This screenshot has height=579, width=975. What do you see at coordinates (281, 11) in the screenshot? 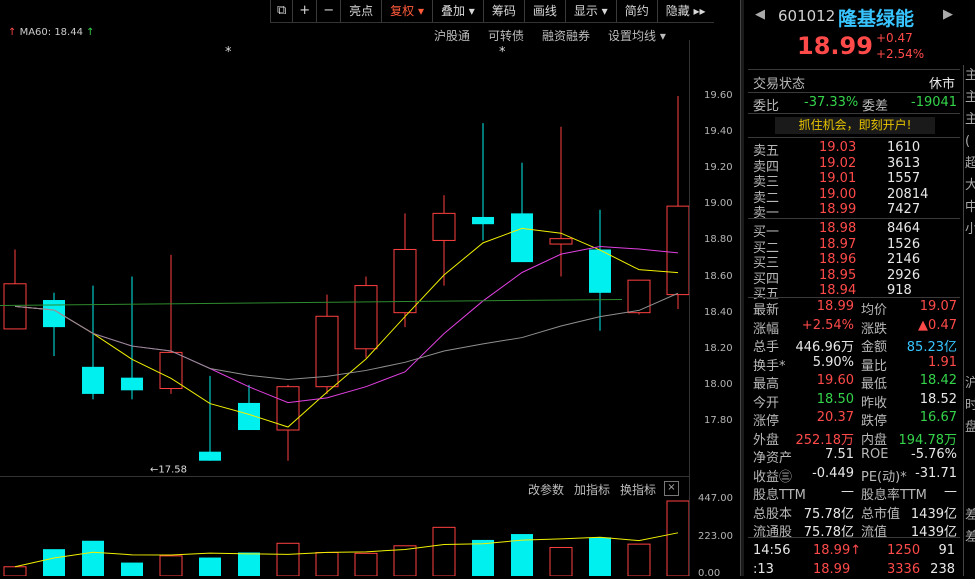
I see `square-icon: ⧉` at bounding box center [281, 11].